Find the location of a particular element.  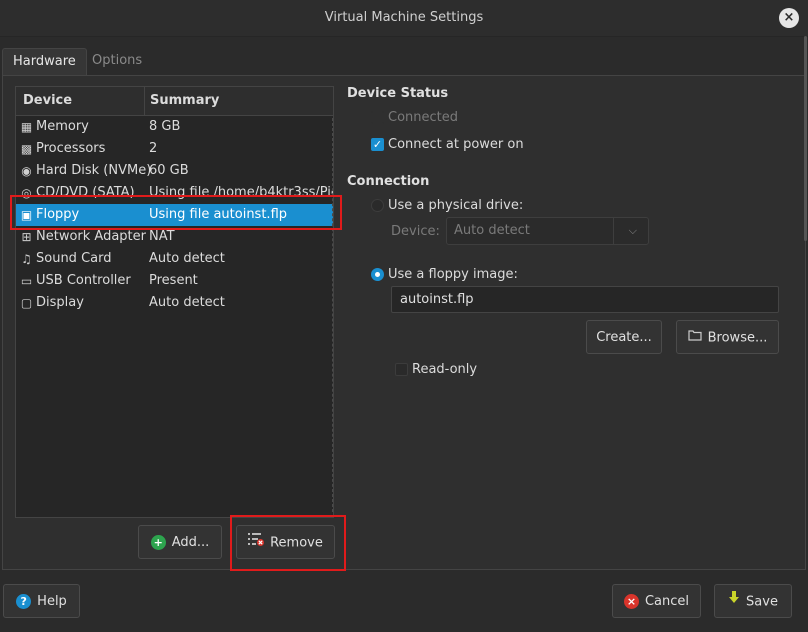

memory-icon: ▦ is located at coordinates (26, 126).